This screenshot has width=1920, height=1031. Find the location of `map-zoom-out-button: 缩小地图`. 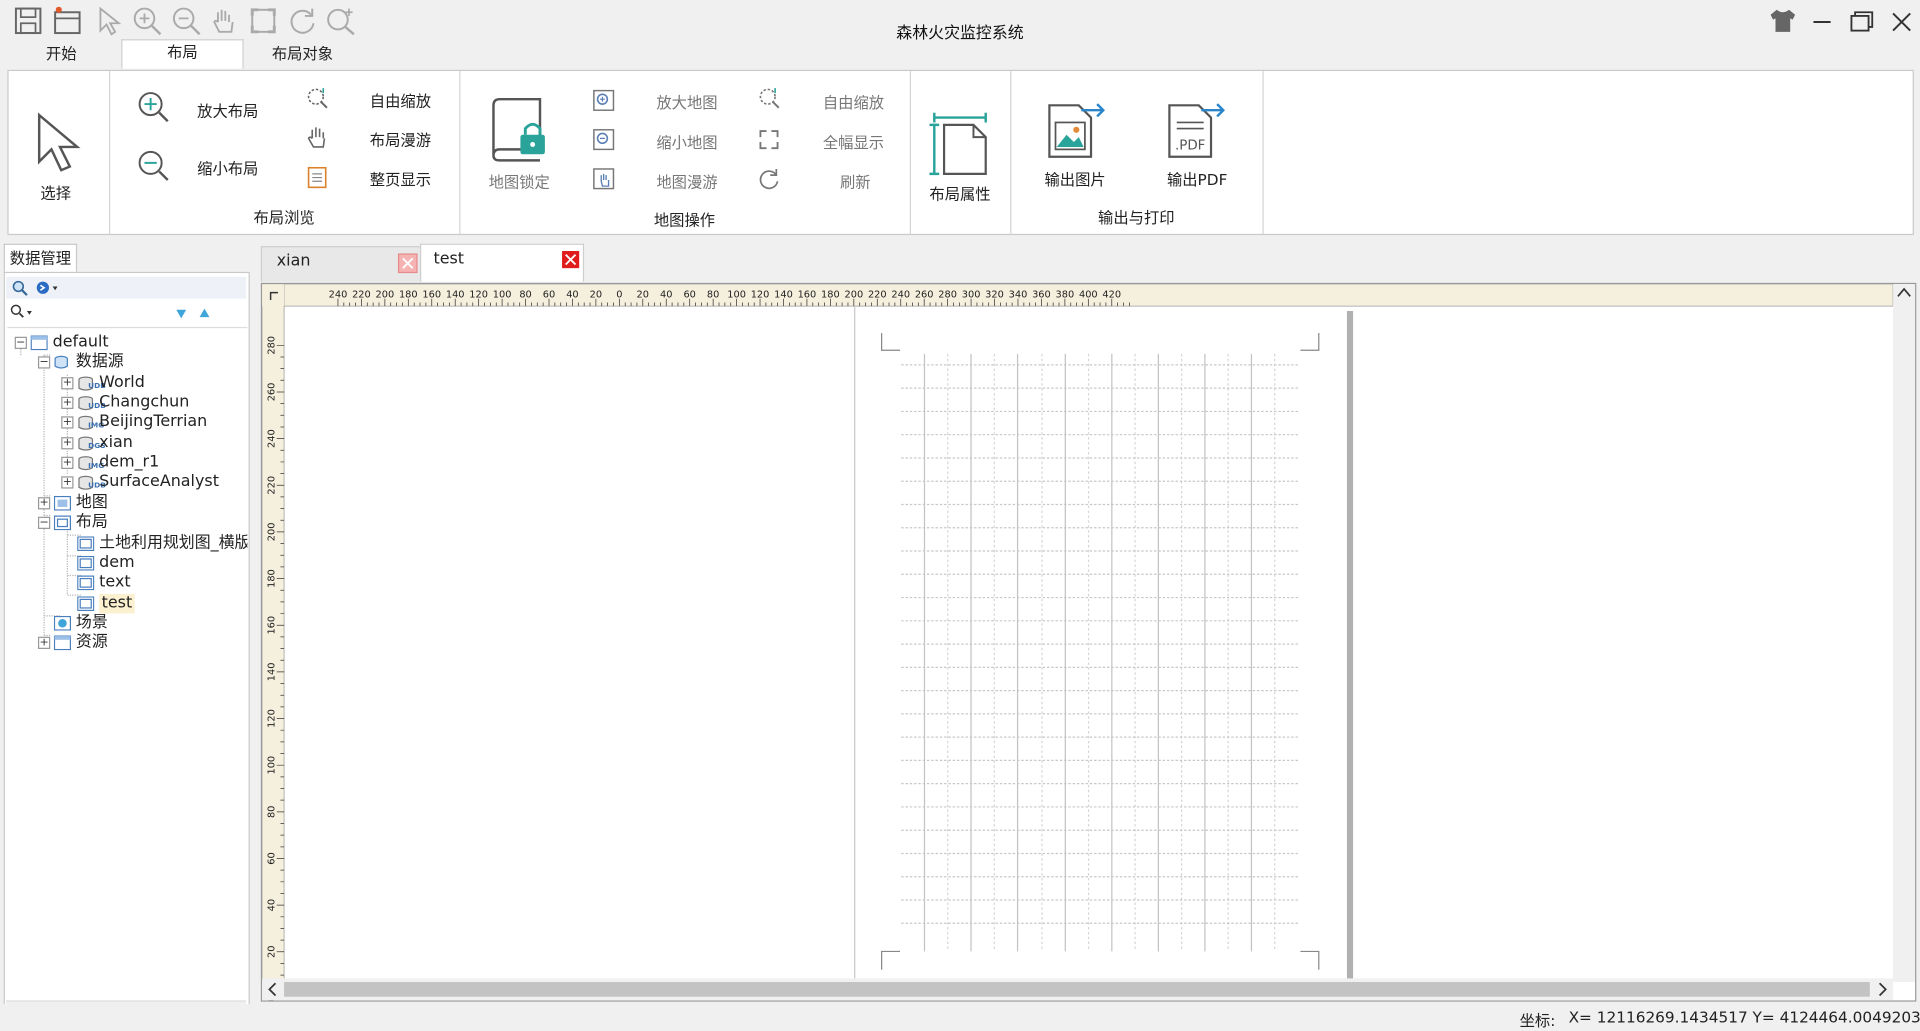

map-zoom-out-button: 缩小地图 is located at coordinates (686, 141).